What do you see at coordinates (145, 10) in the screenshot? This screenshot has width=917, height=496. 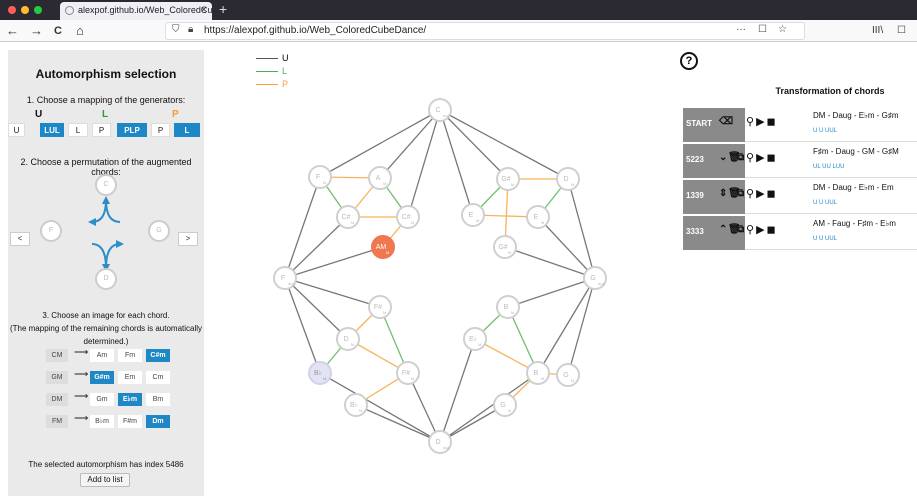 I see `tab-title: alexpof.github.io/Web_ColoredCubeDance/` at bounding box center [145, 10].